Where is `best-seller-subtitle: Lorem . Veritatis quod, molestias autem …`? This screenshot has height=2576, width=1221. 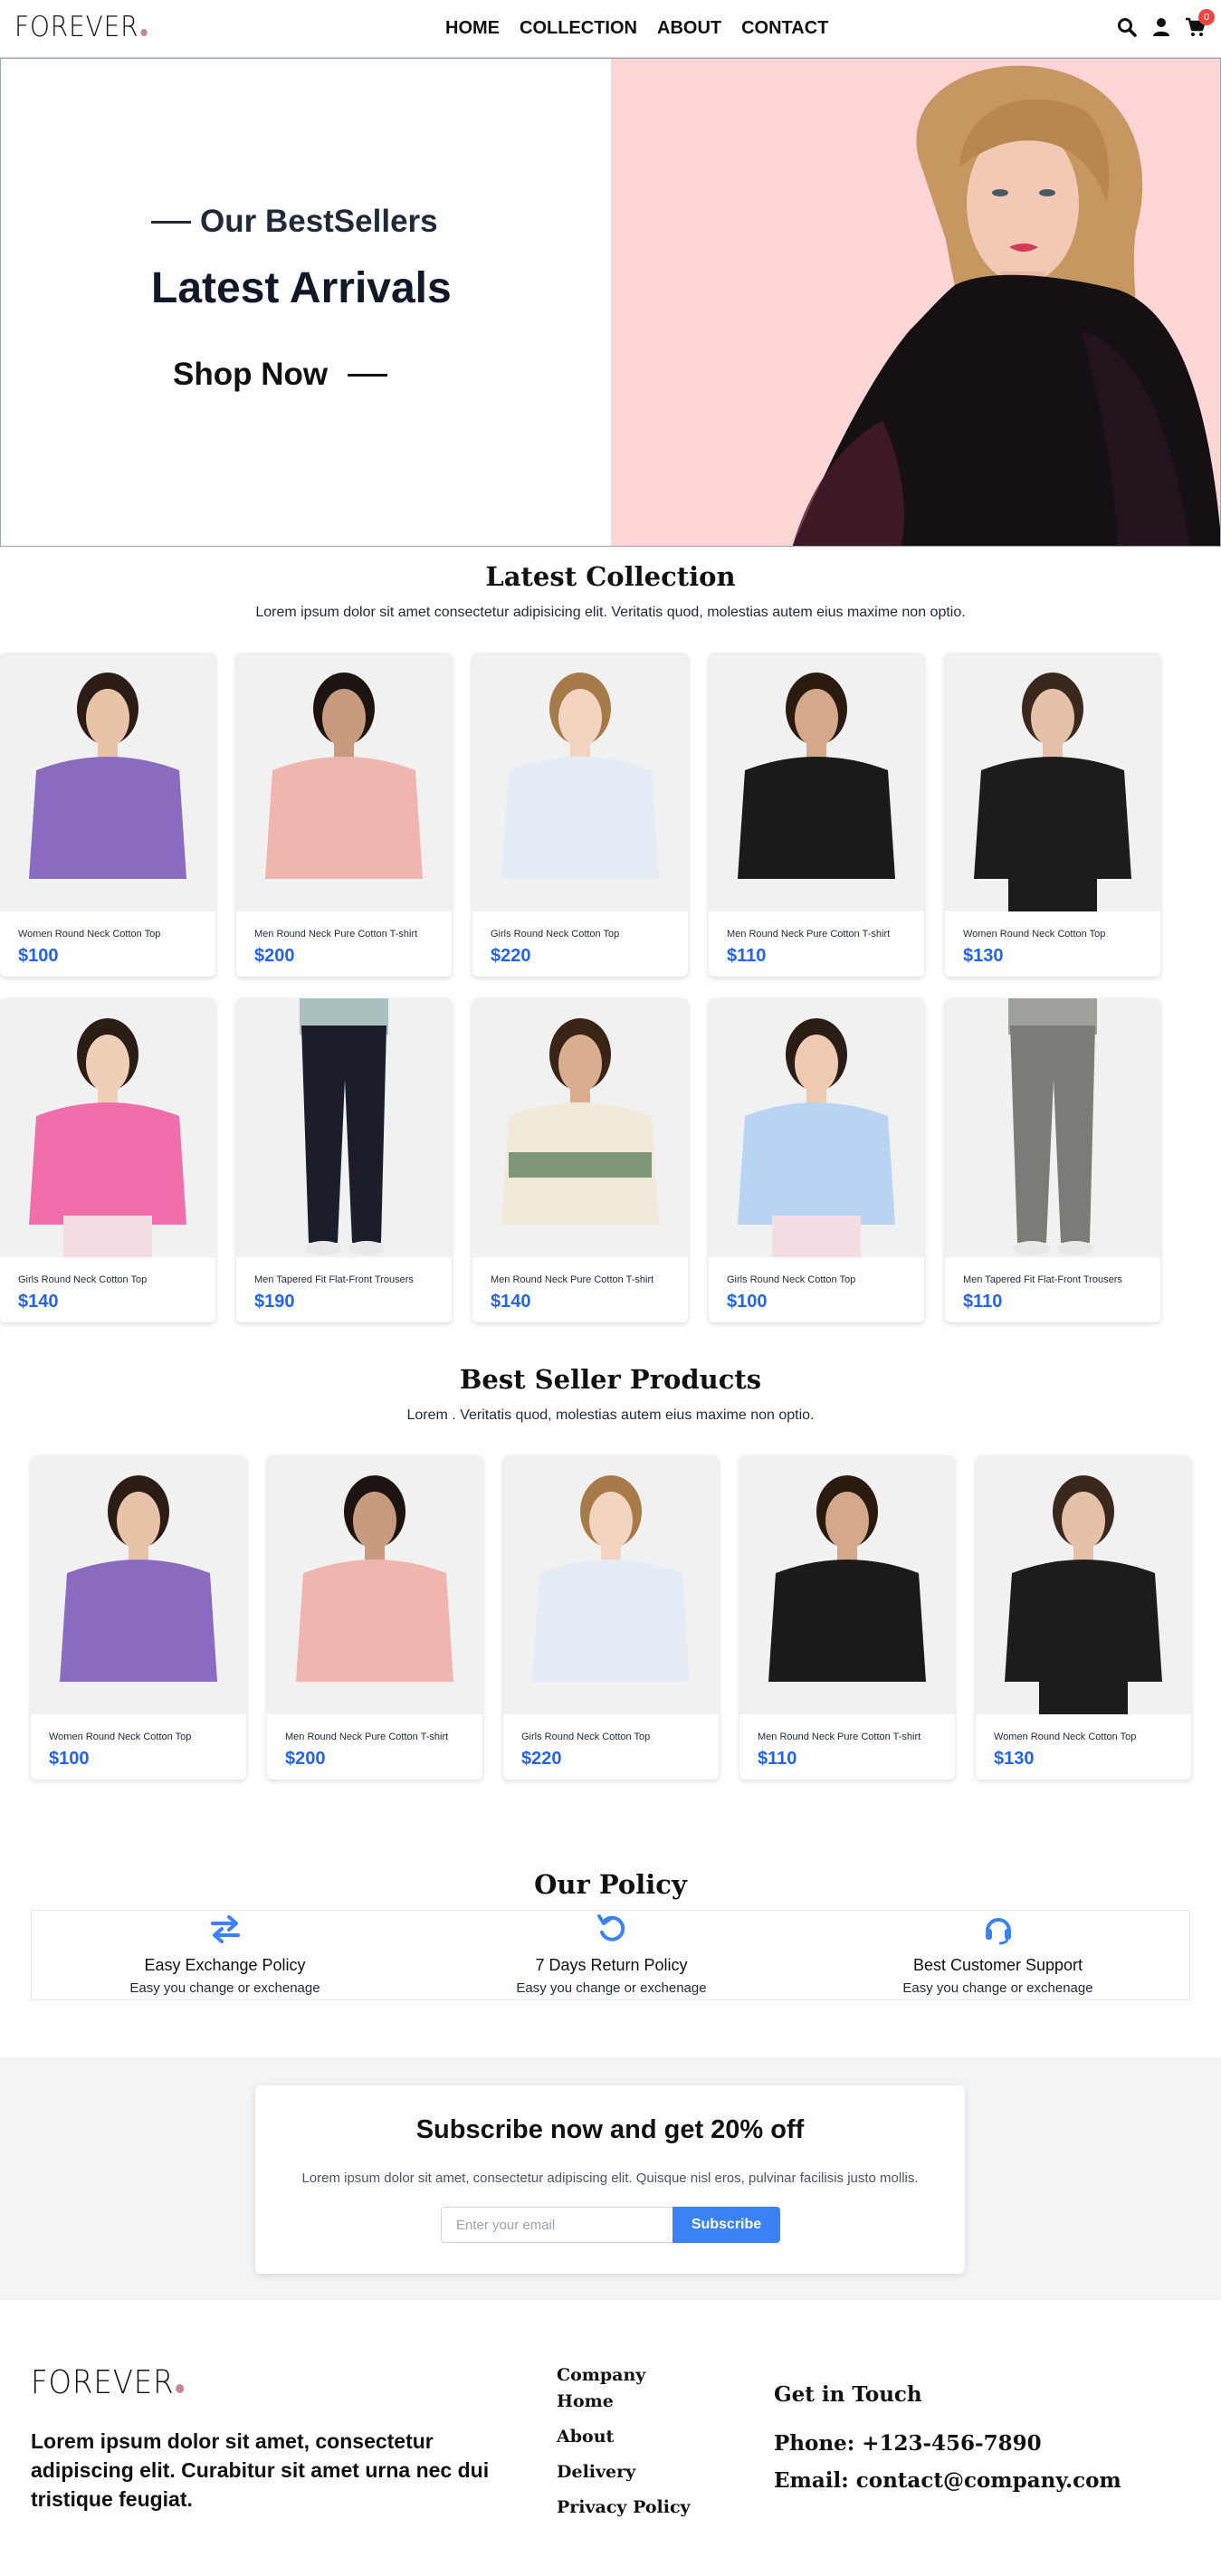
best-seller-subtitle: Lorem . Veritatis quod, molestias autem … is located at coordinates (610, 1415).